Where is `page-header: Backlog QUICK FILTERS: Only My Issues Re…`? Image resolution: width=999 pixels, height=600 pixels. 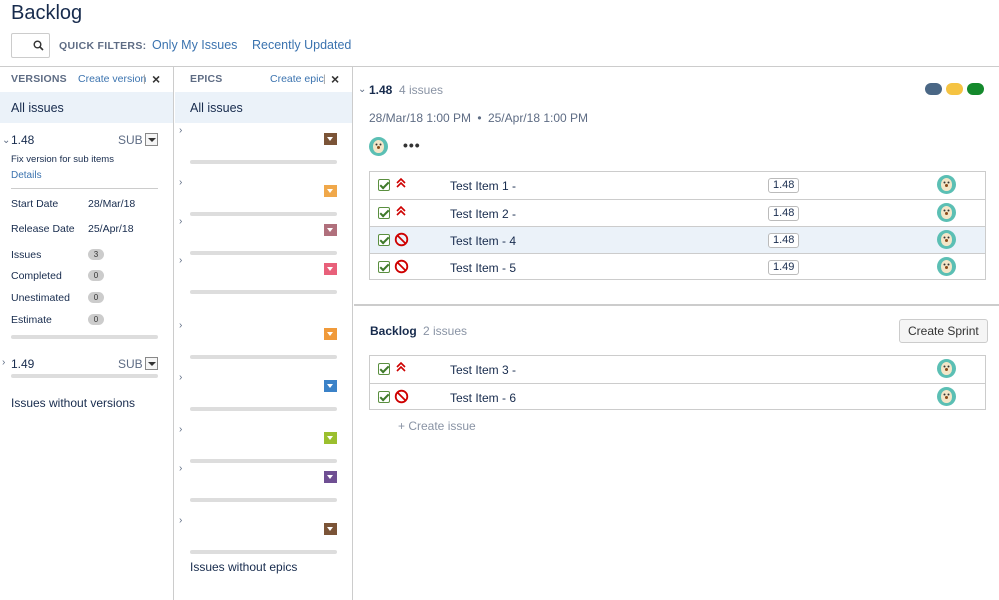 page-header: Backlog QUICK FILTERS: Only My Issues Re… is located at coordinates (499, 33).